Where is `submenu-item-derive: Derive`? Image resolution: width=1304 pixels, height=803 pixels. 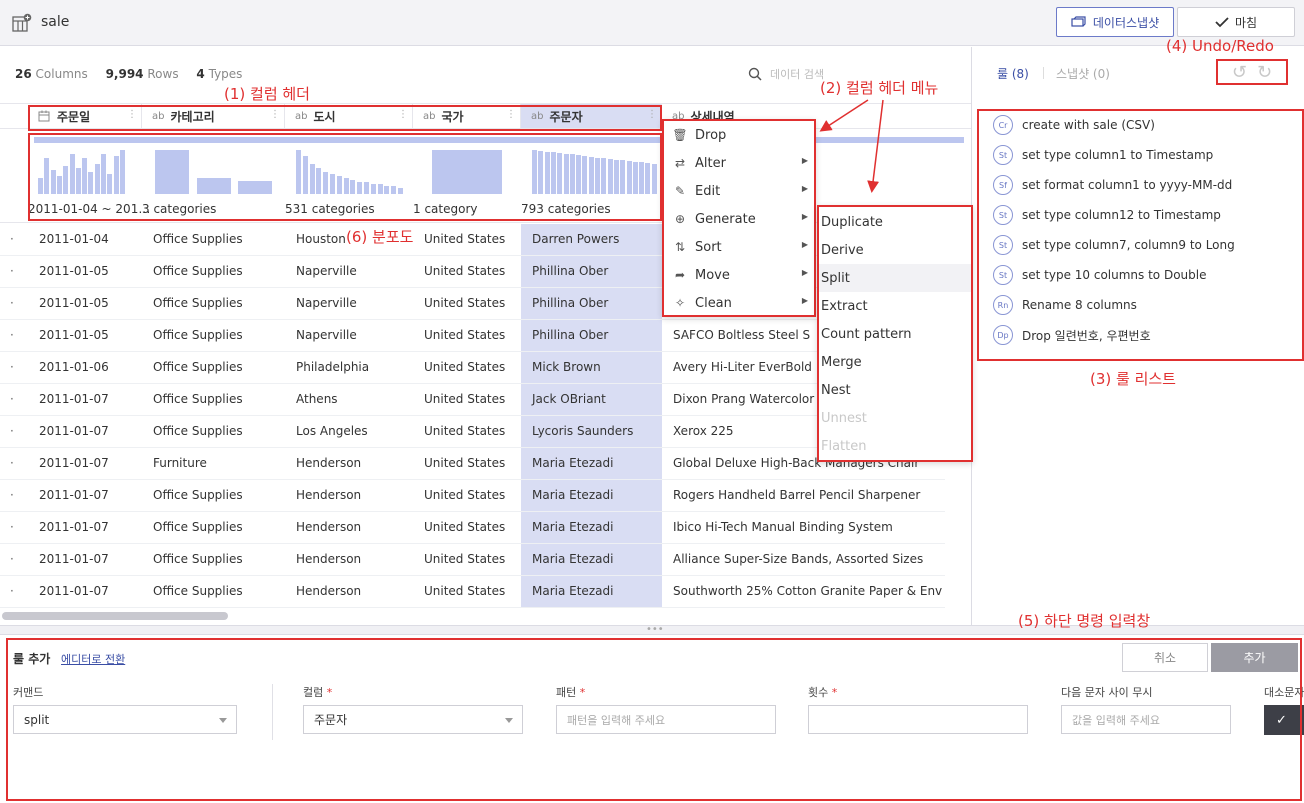 submenu-item-derive: Derive is located at coordinates (895, 250).